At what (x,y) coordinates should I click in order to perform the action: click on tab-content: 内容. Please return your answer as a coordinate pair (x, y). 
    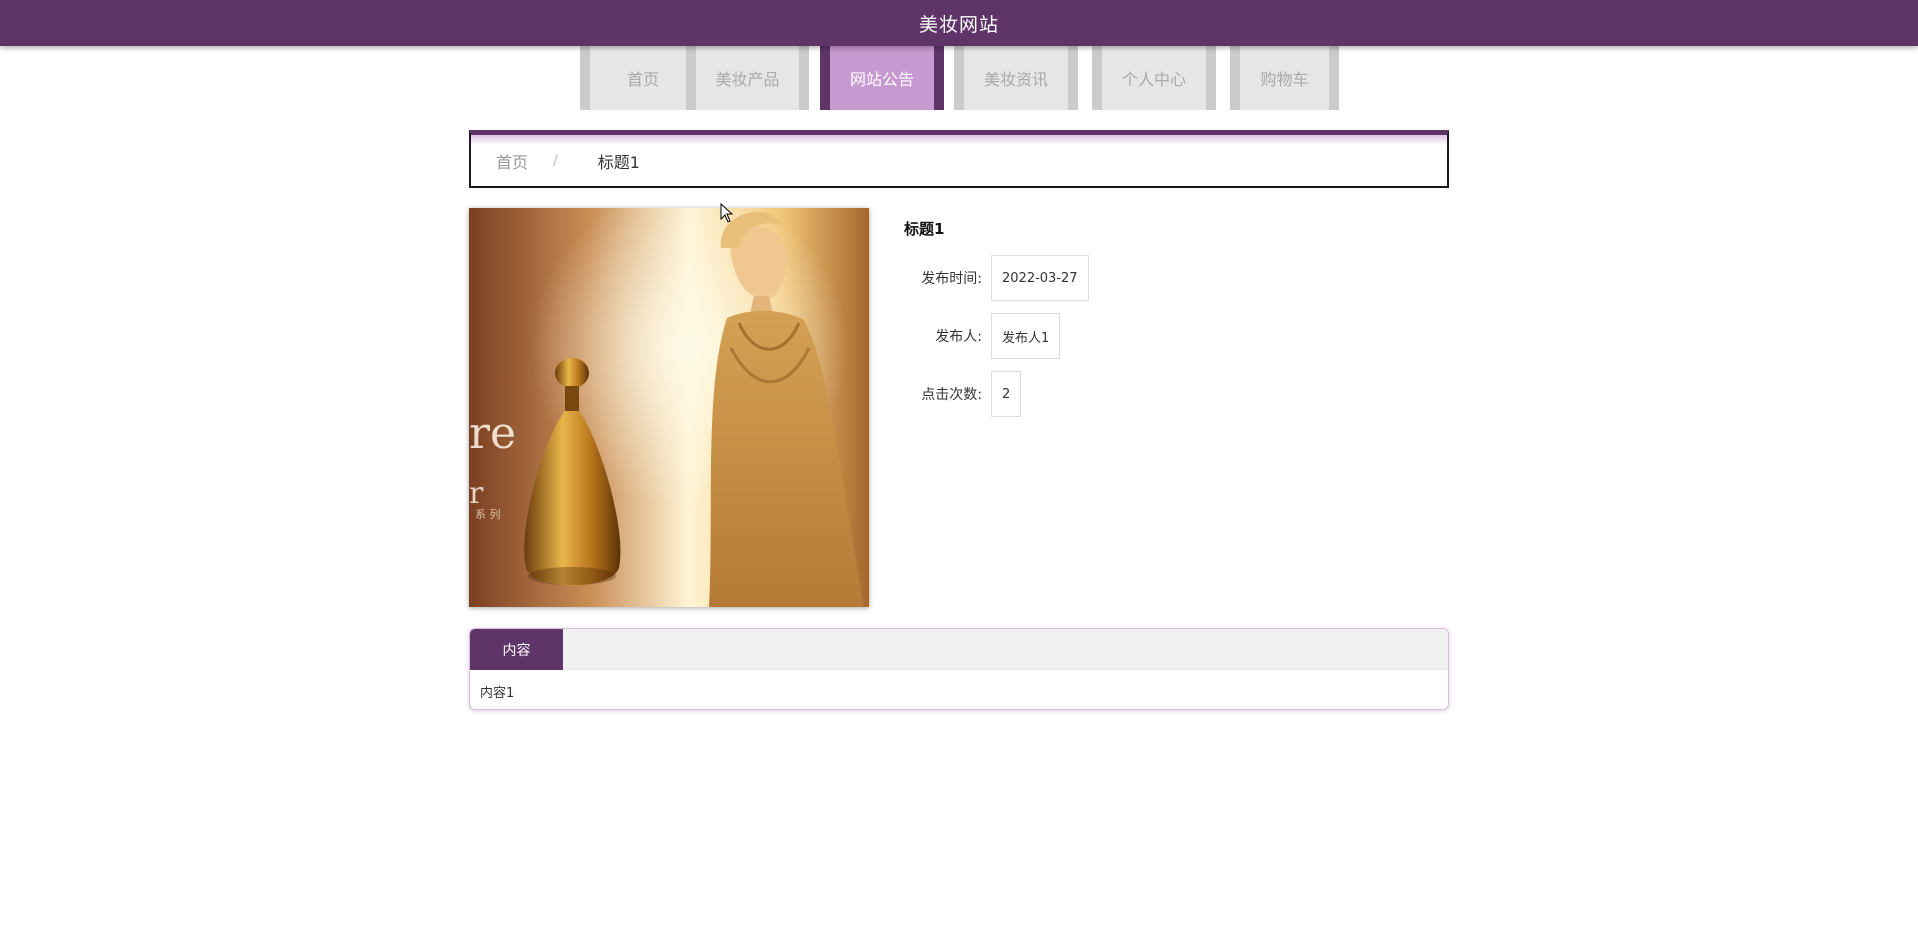
    Looking at the image, I should click on (516, 649).